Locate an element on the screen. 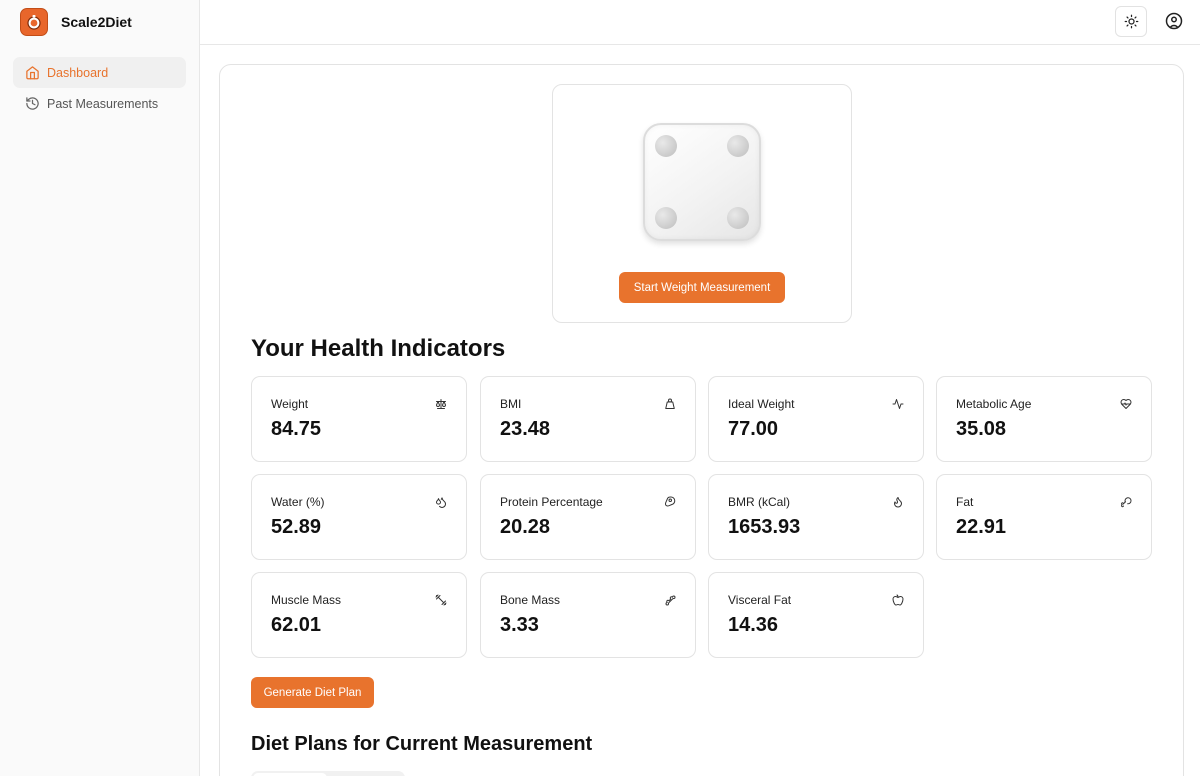 This screenshot has width=1200, height=776. user-menu-button is located at coordinates (1174, 21).